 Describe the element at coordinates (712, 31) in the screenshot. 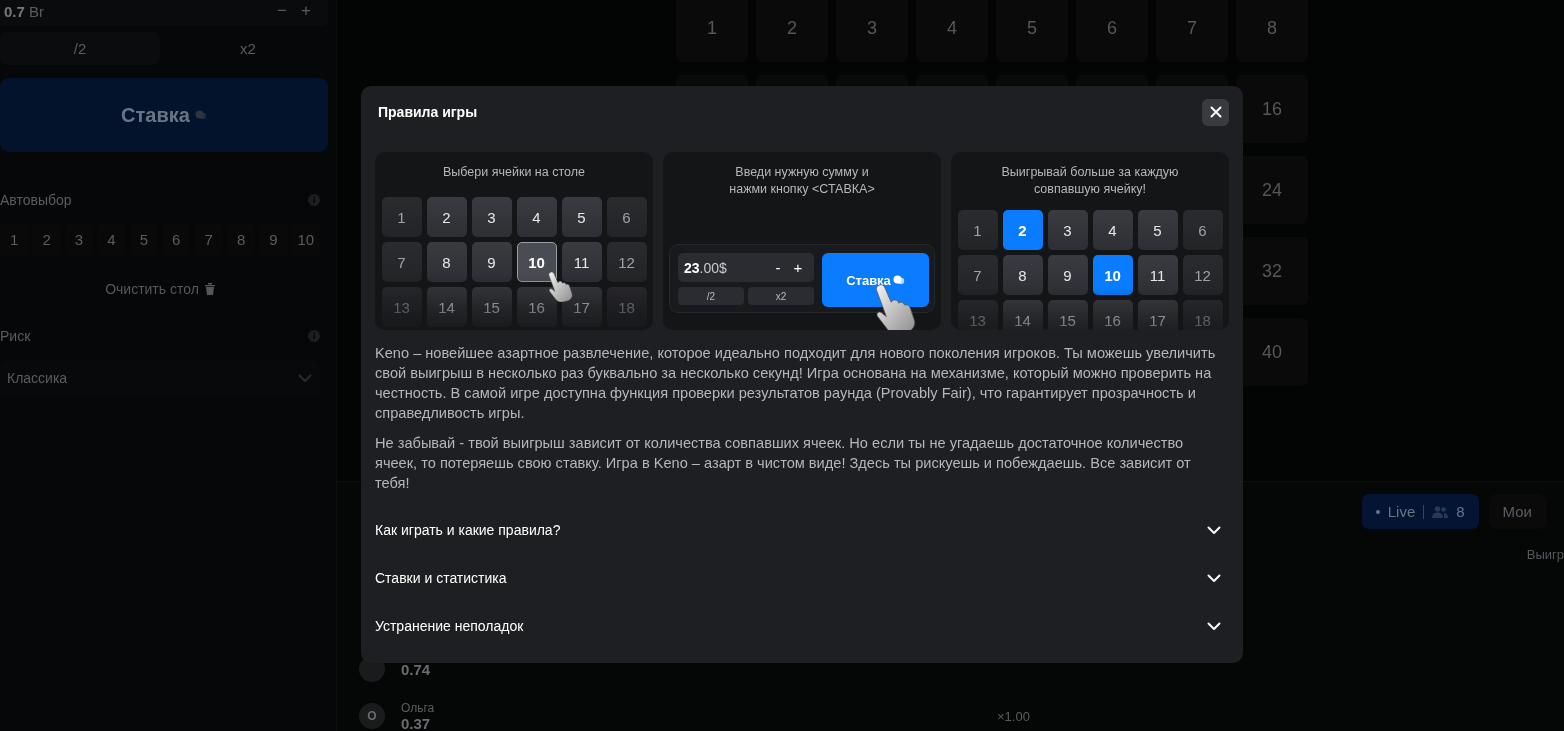

I see `number-tile: 1` at that location.